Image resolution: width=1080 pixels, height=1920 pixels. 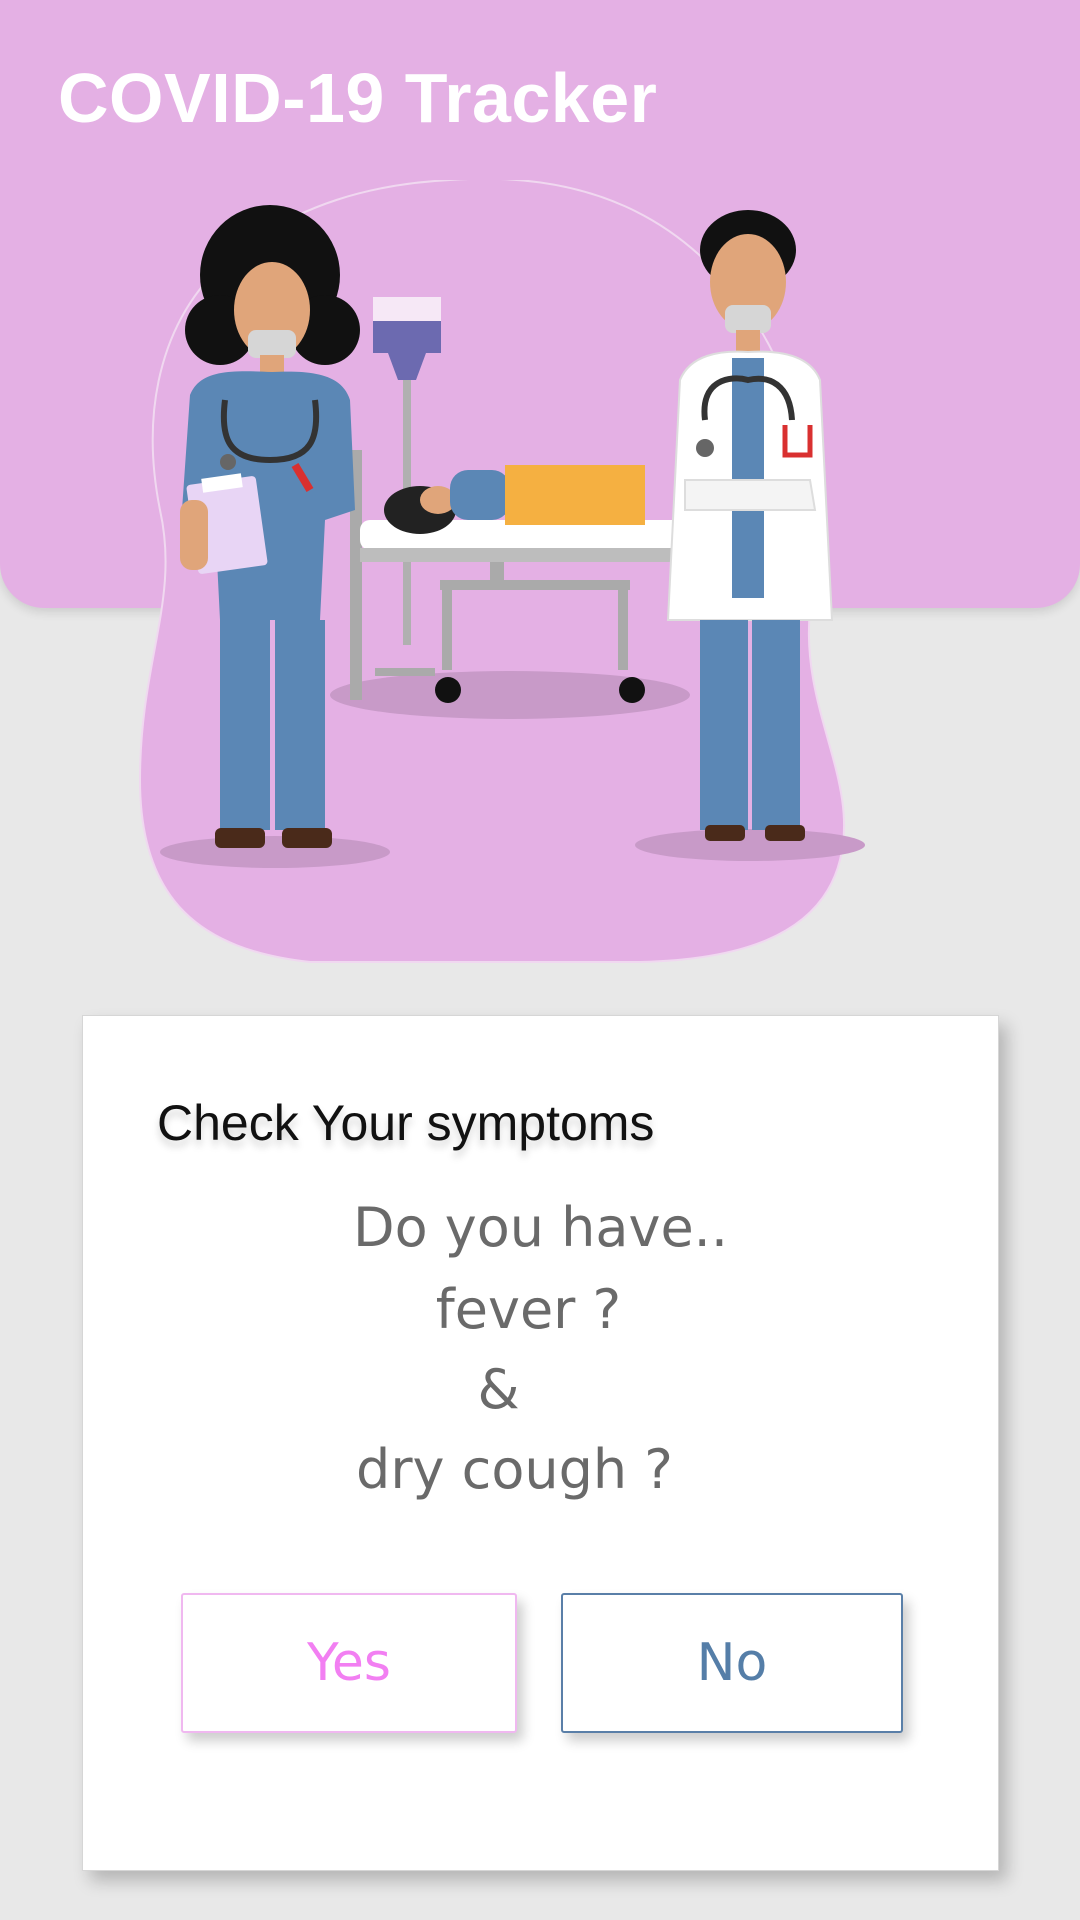 I want to click on shadow-right, so click(x=750, y=845).